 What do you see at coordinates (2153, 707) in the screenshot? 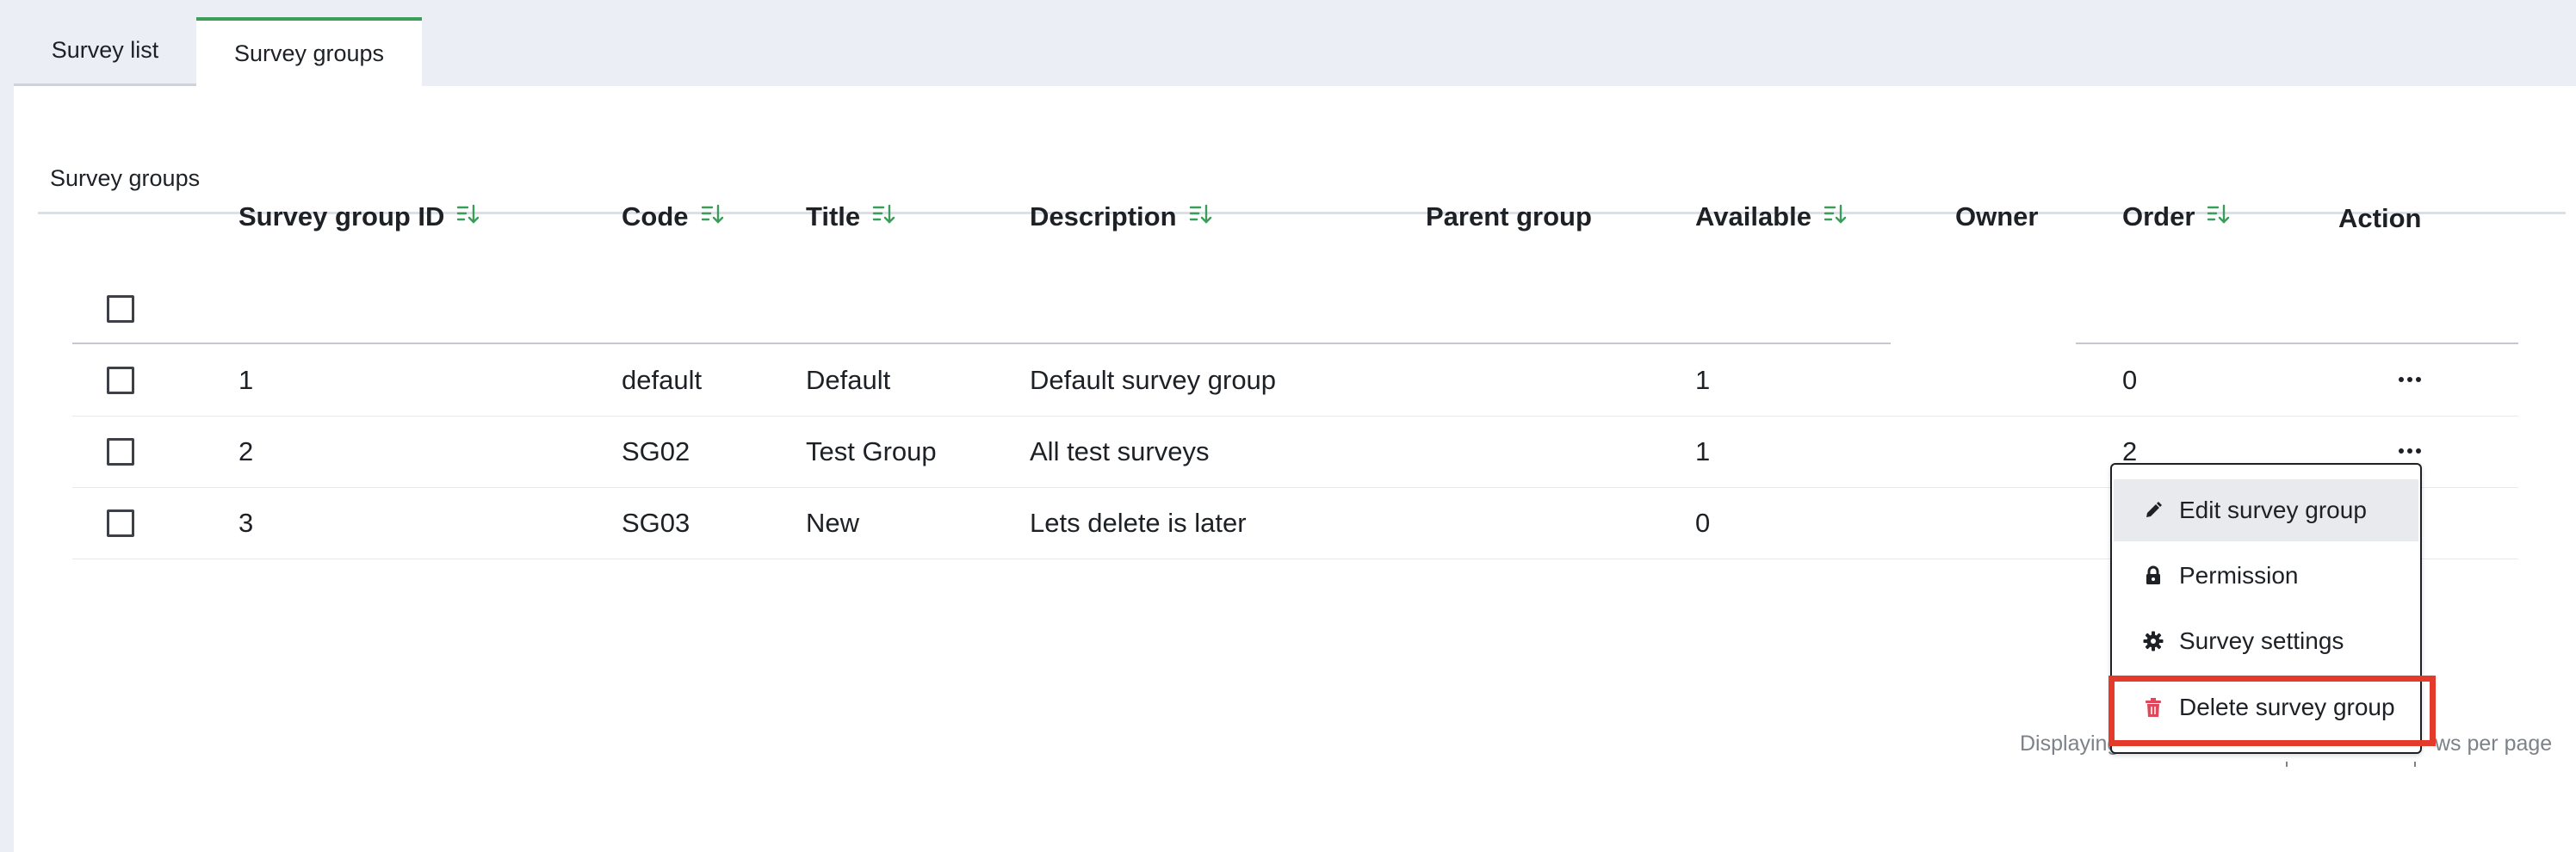
I see `trash-icon` at bounding box center [2153, 707].